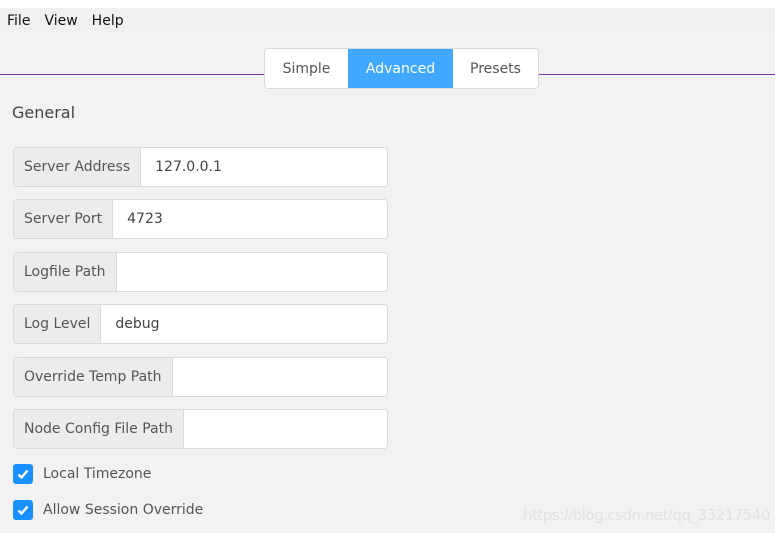 The image size is (775, 533). I want to click on server-port-input, so click(250, 219).